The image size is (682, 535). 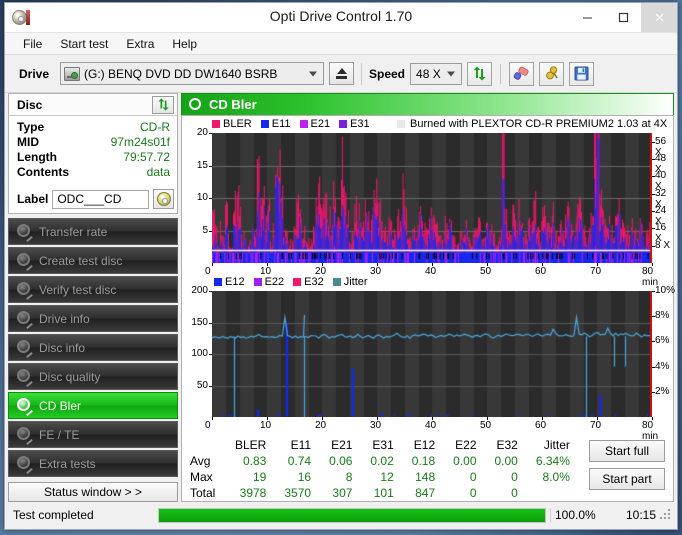 What do you see at coordinates (93, 318) in the screenshot?
I see `sidebar-item-drive-info: Drive info` at bounding box center [93, 318].